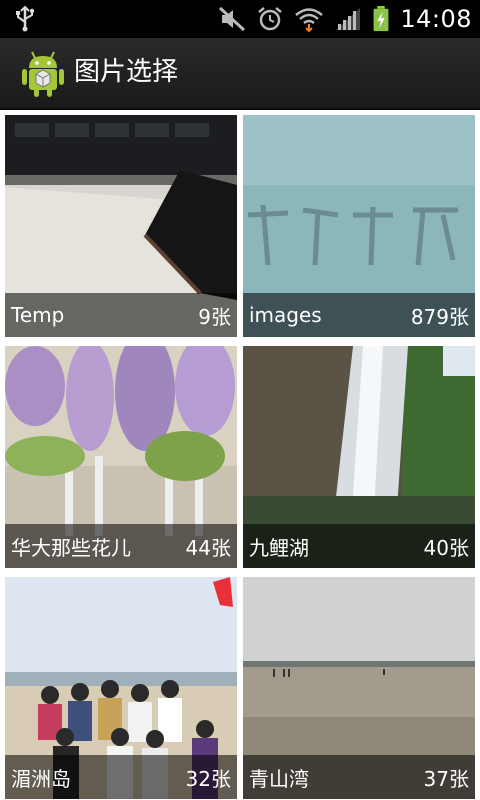 The width and height of the screenshot is (480, 800). What do you see at coordinates (436, 19) in the screenshot?
I see `clock: 14:08` at bounding box center [436, 19].